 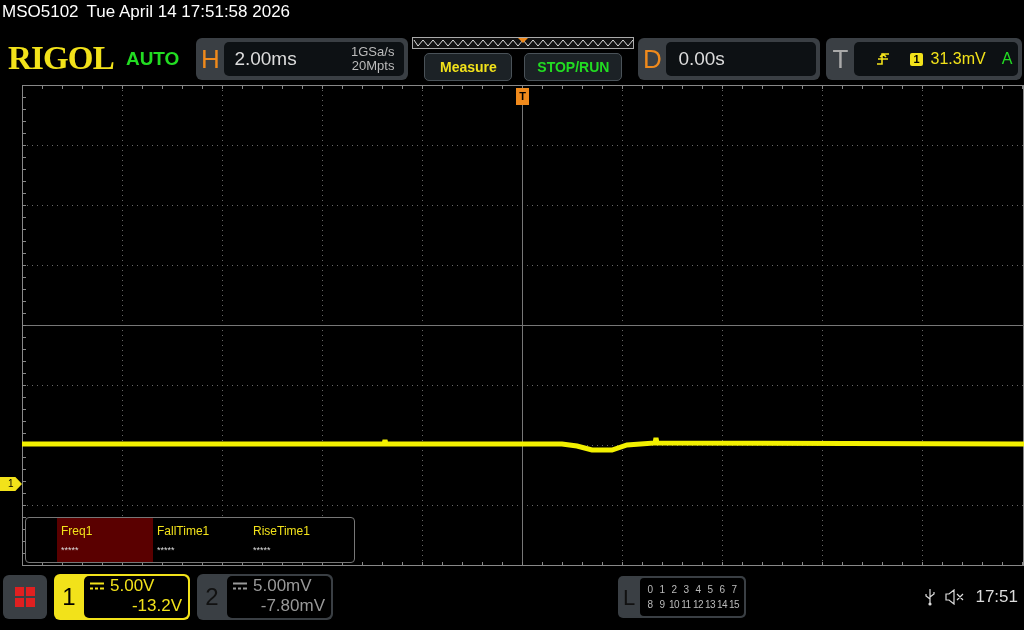 I want to click on usb-icon, so click(x=930, y=597).